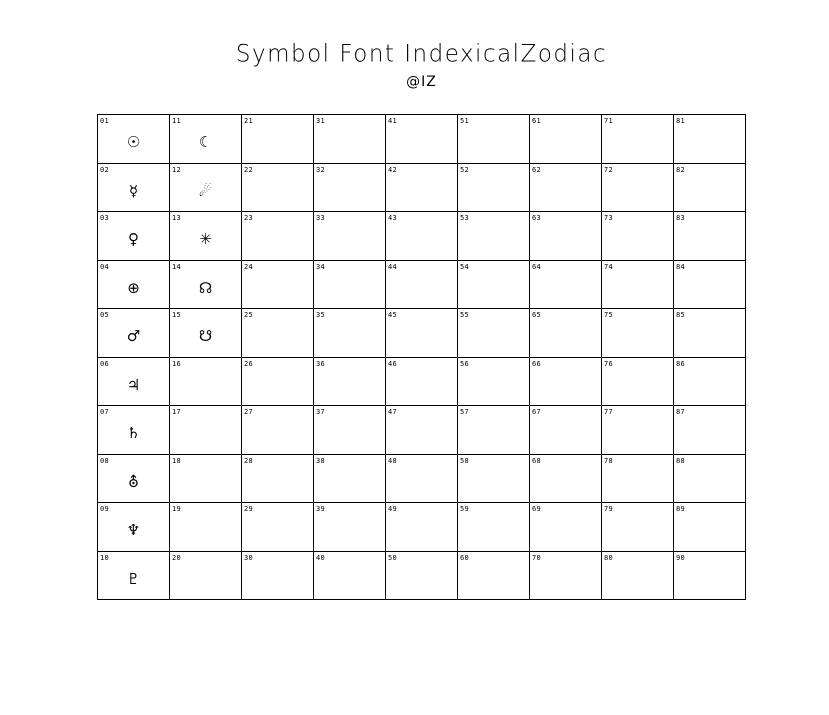  What do you see at coordinates (422, 575) in the screenshot?
I see `symbol-cell: 50` at bounding box center [422, 575].